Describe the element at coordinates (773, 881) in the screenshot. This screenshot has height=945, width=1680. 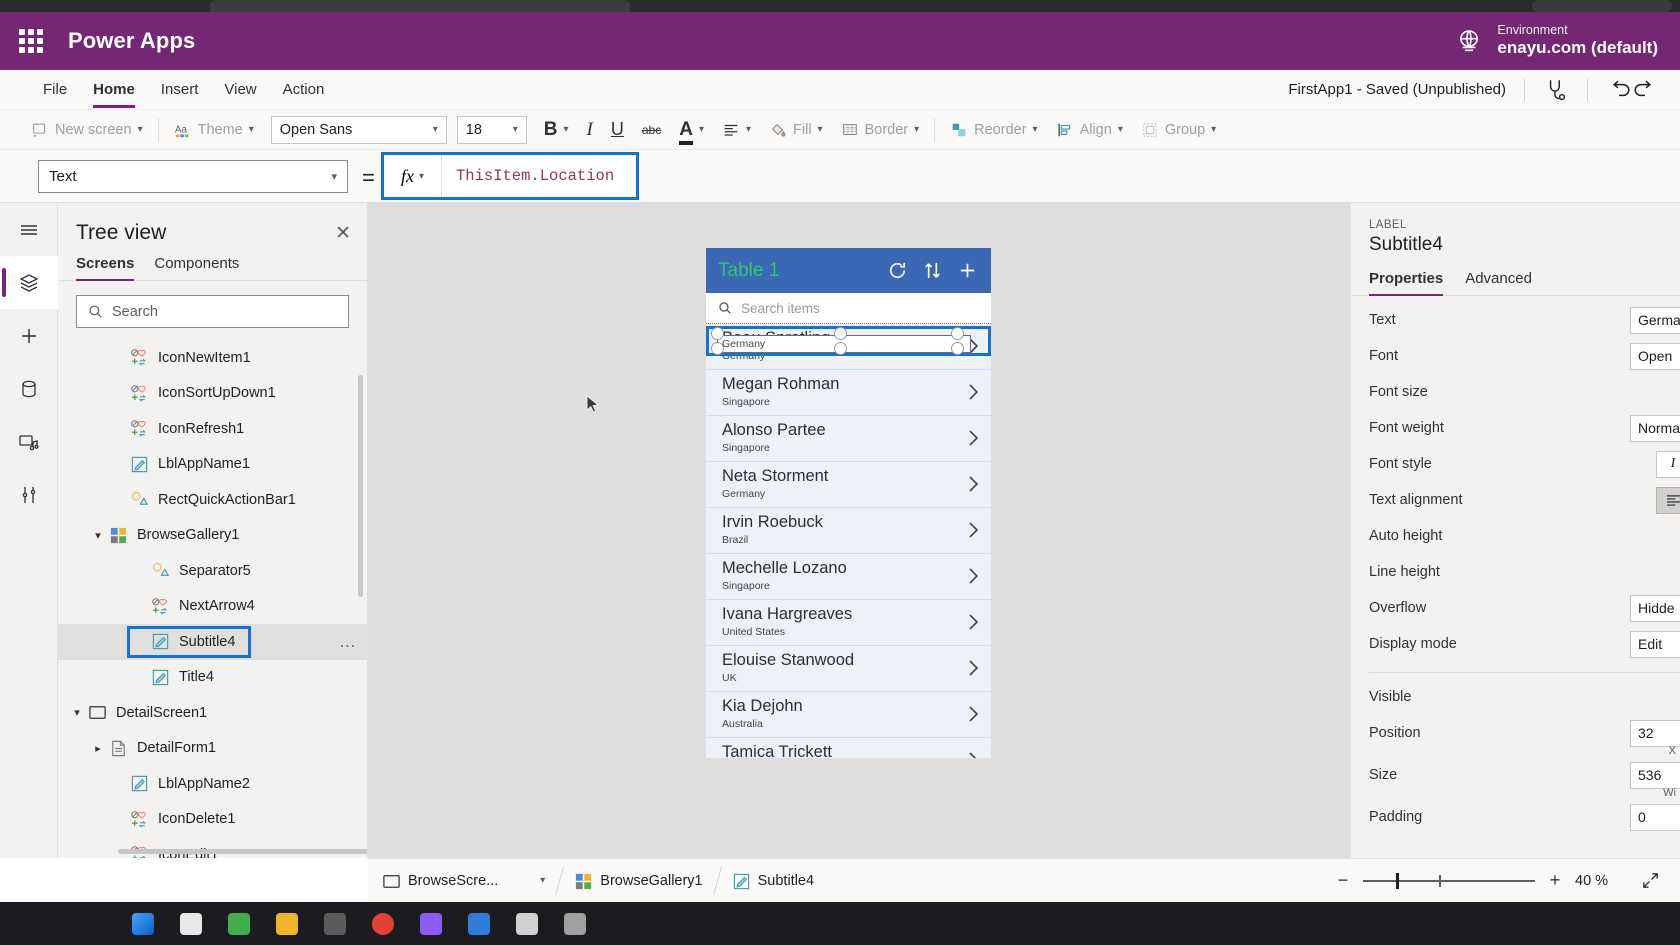
I see `breadcrumb-item-subtitle4: Subtitle4` at that location.